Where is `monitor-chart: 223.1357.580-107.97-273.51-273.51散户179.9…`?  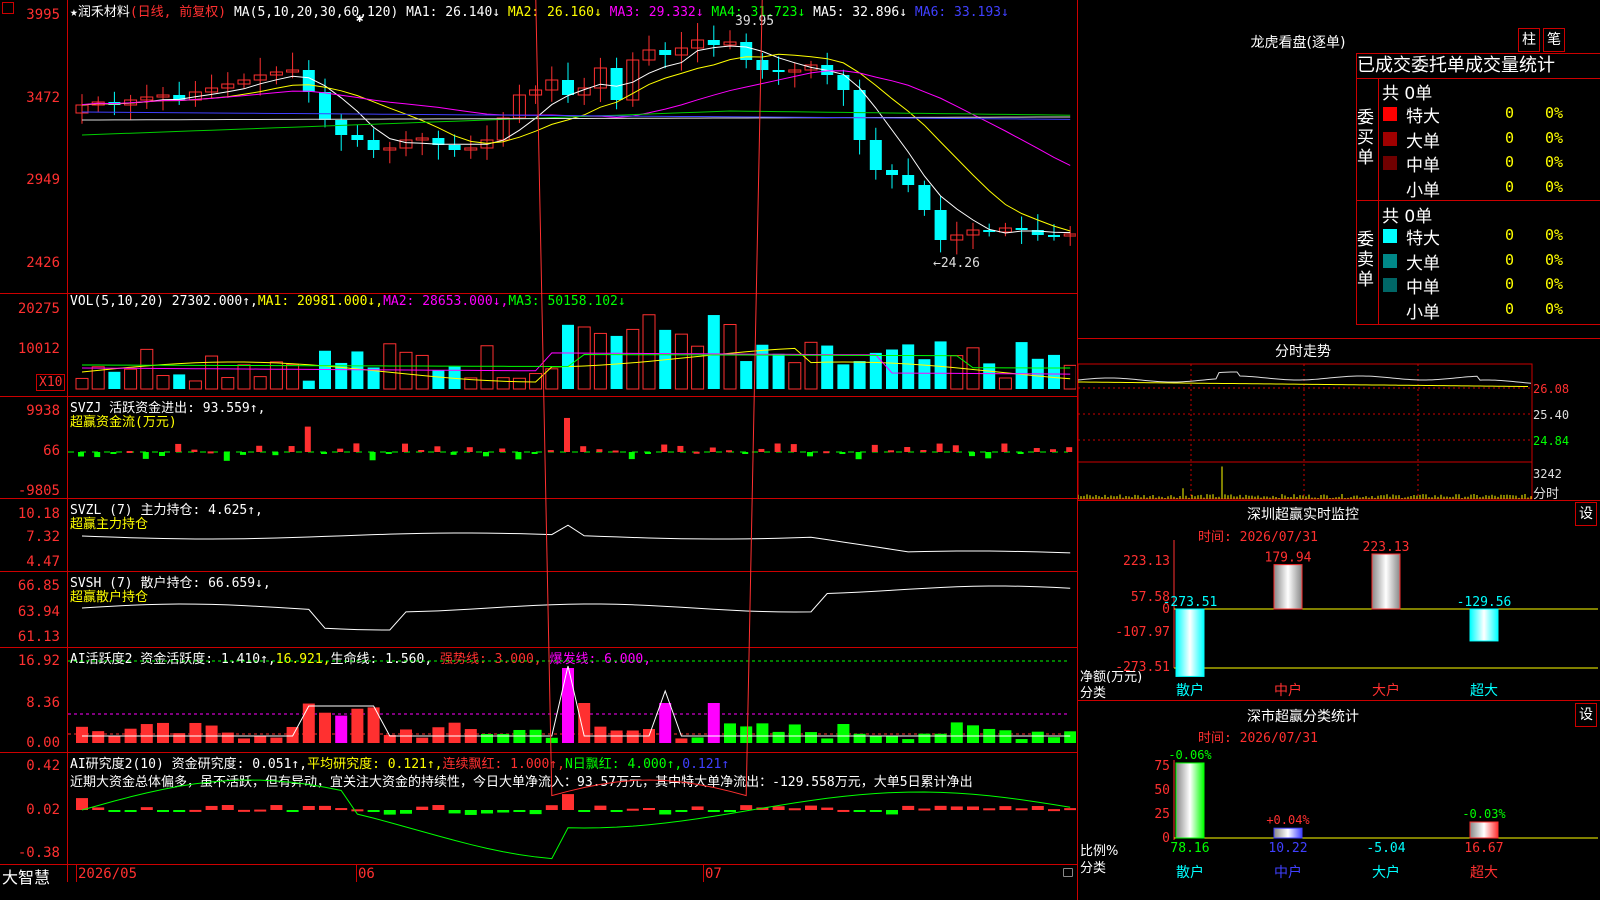 monitor-chart: 223.1357.580-107.97-273.51-273.51散户179.9… is located at coordinates (1339, 620).